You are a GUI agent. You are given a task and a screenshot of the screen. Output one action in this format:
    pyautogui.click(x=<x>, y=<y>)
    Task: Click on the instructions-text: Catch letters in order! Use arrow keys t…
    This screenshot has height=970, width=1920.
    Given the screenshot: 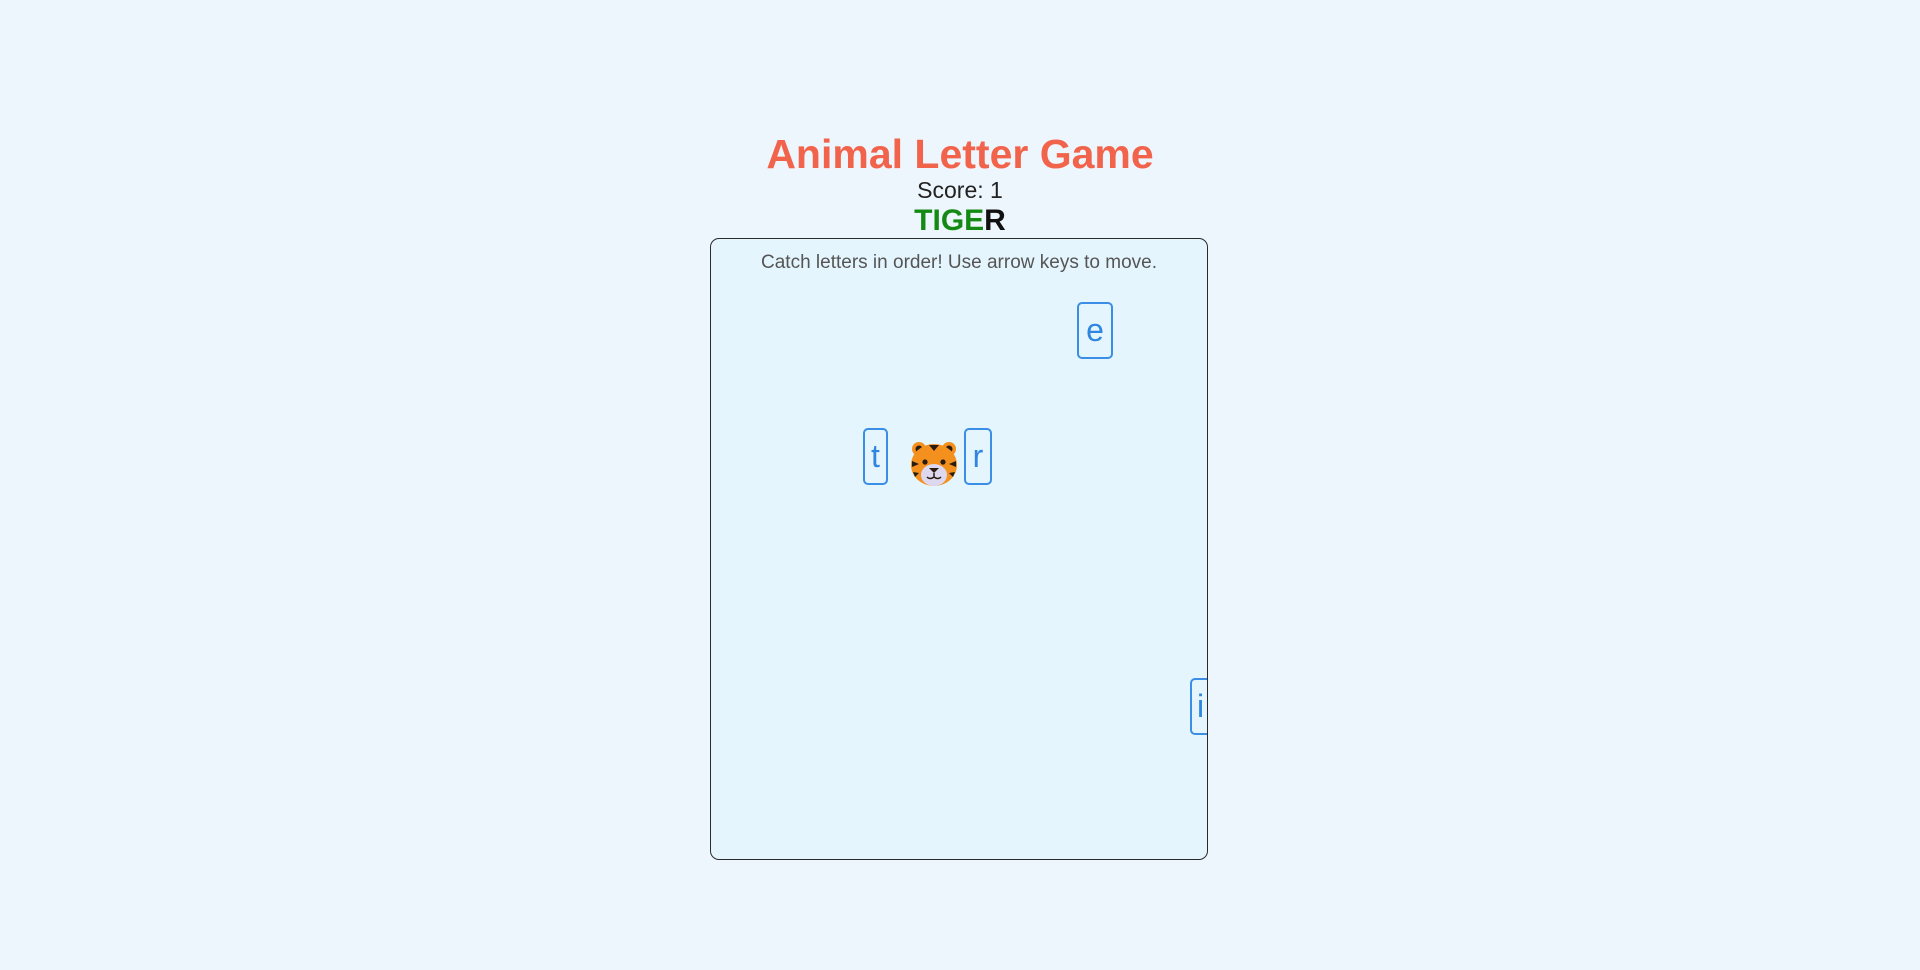 What is the action you would take?
    pyautogui.click(x=959, y=262)
    